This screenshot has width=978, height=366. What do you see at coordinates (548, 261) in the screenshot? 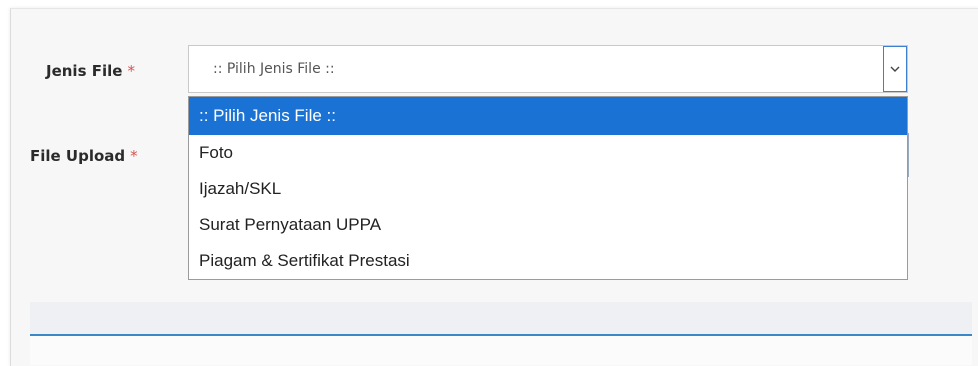
I see `dropdown-option: Piagam & Sertifikat Prestasi` at bounding box center [548, 261].